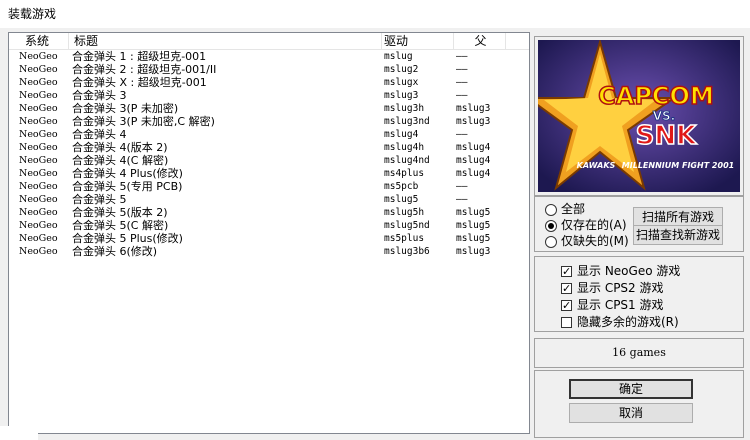 The width and height of the screenshot is (750, 440). Describe the element at coordinates (398, 56) in the screenshot. I see `row-driver: mslug` at that location.